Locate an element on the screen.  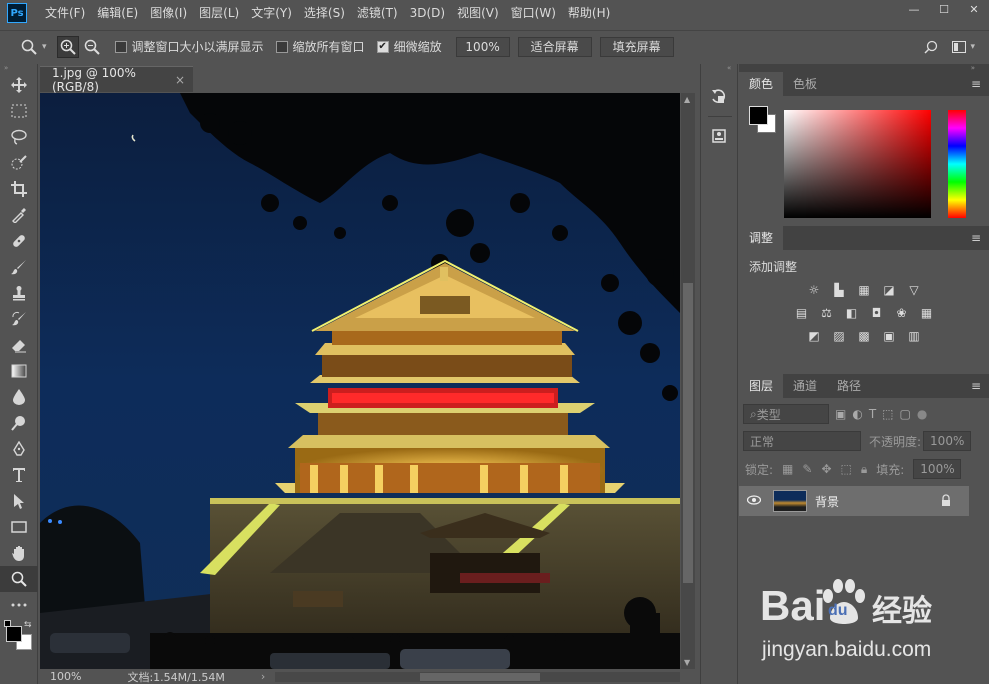
filter-type-icon: T is located at coordinates (872, 414).